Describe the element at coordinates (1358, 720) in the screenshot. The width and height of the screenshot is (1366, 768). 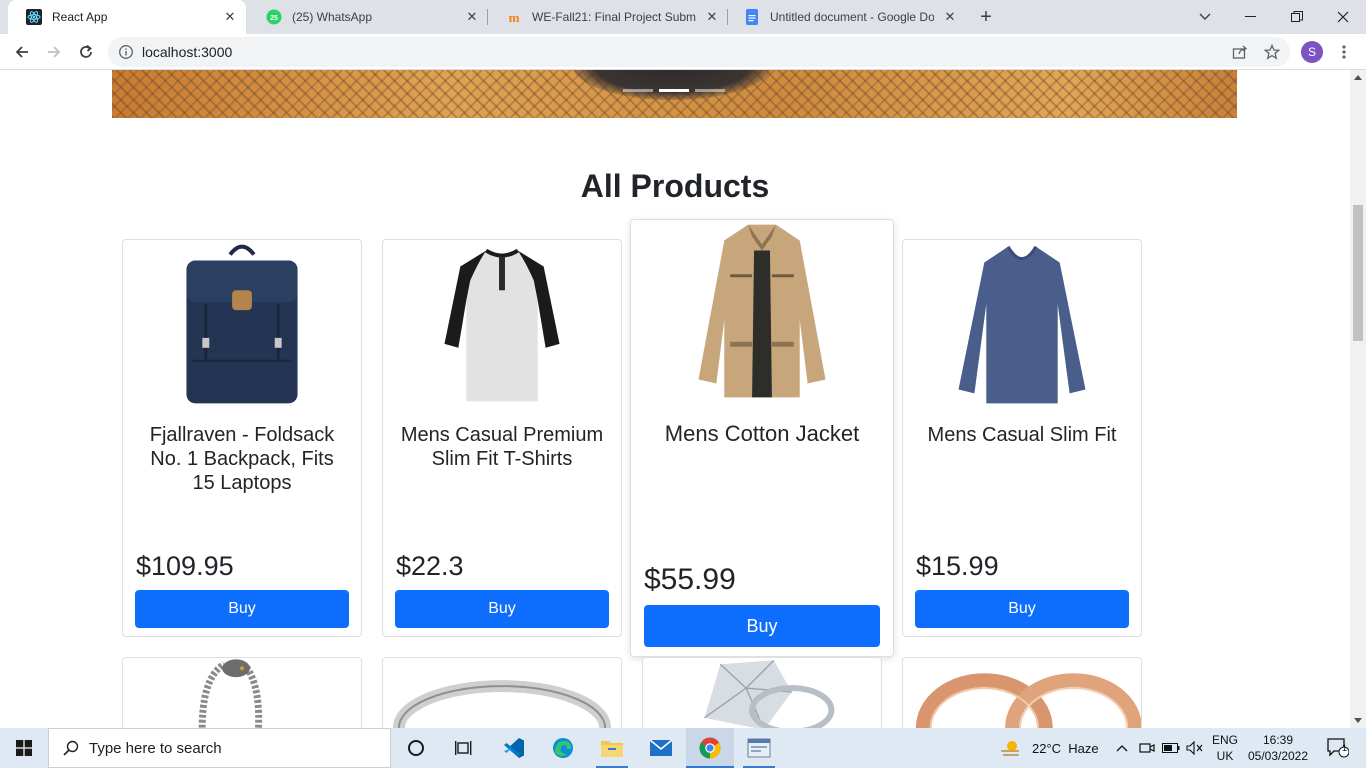
I see `scroll-down-arrow-icon` at that location.